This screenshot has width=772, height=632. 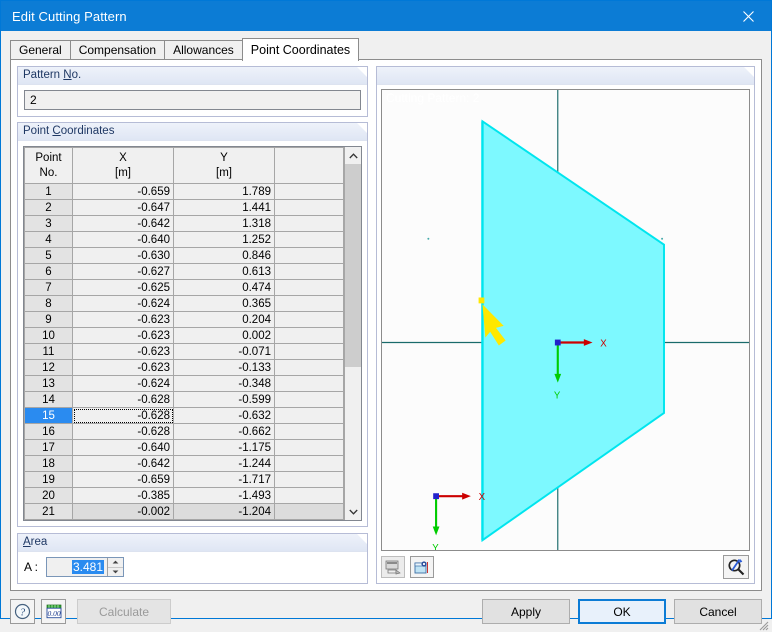 I want to click on table-row: 2 -0.647 1.441, so click(x=184, y=207).